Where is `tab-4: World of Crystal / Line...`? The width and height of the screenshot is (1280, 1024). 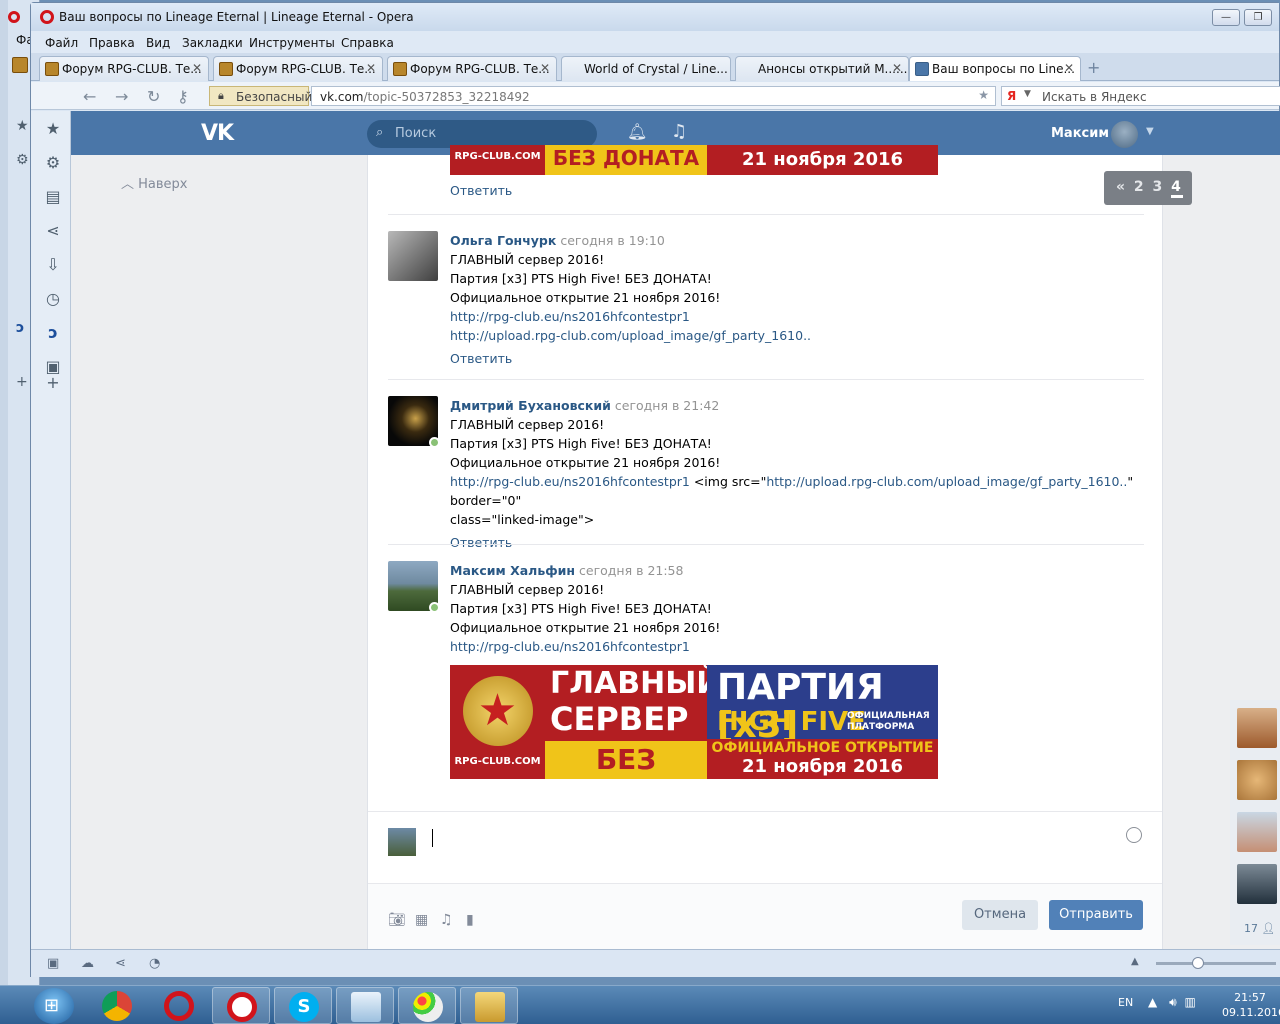
tab-4: World of Crystal / Line... is located at coordinates (646, 68).